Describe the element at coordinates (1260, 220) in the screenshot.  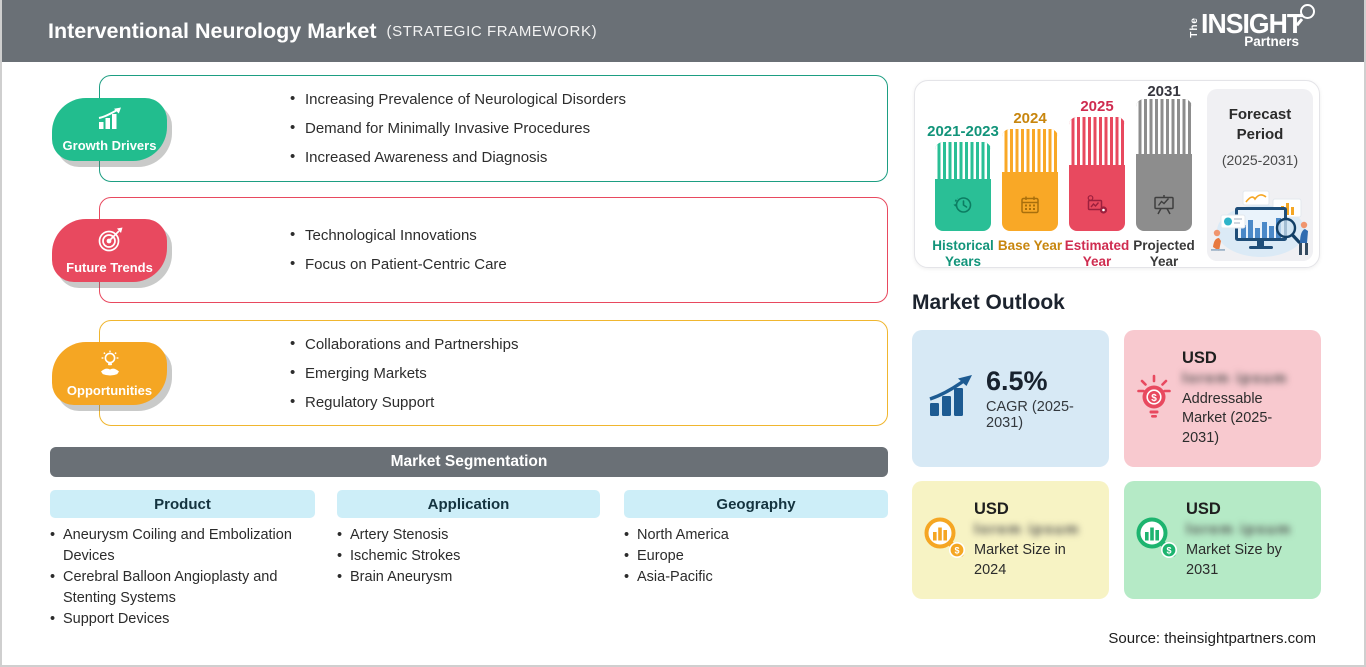
I see `analytics-illustration` at that location.